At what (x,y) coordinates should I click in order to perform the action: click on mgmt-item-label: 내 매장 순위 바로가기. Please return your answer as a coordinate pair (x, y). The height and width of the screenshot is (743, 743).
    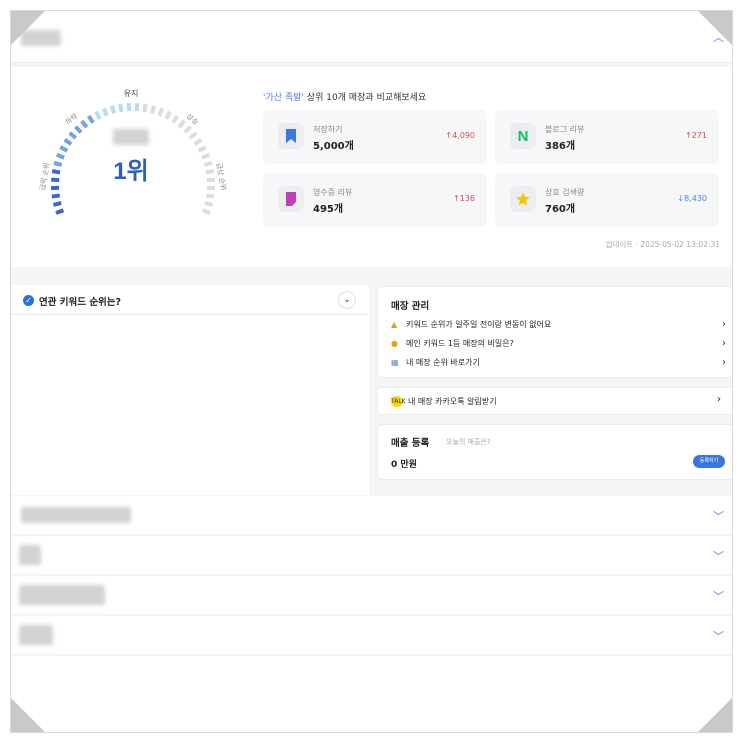
    Looking at the image, I should click on (443, 362).